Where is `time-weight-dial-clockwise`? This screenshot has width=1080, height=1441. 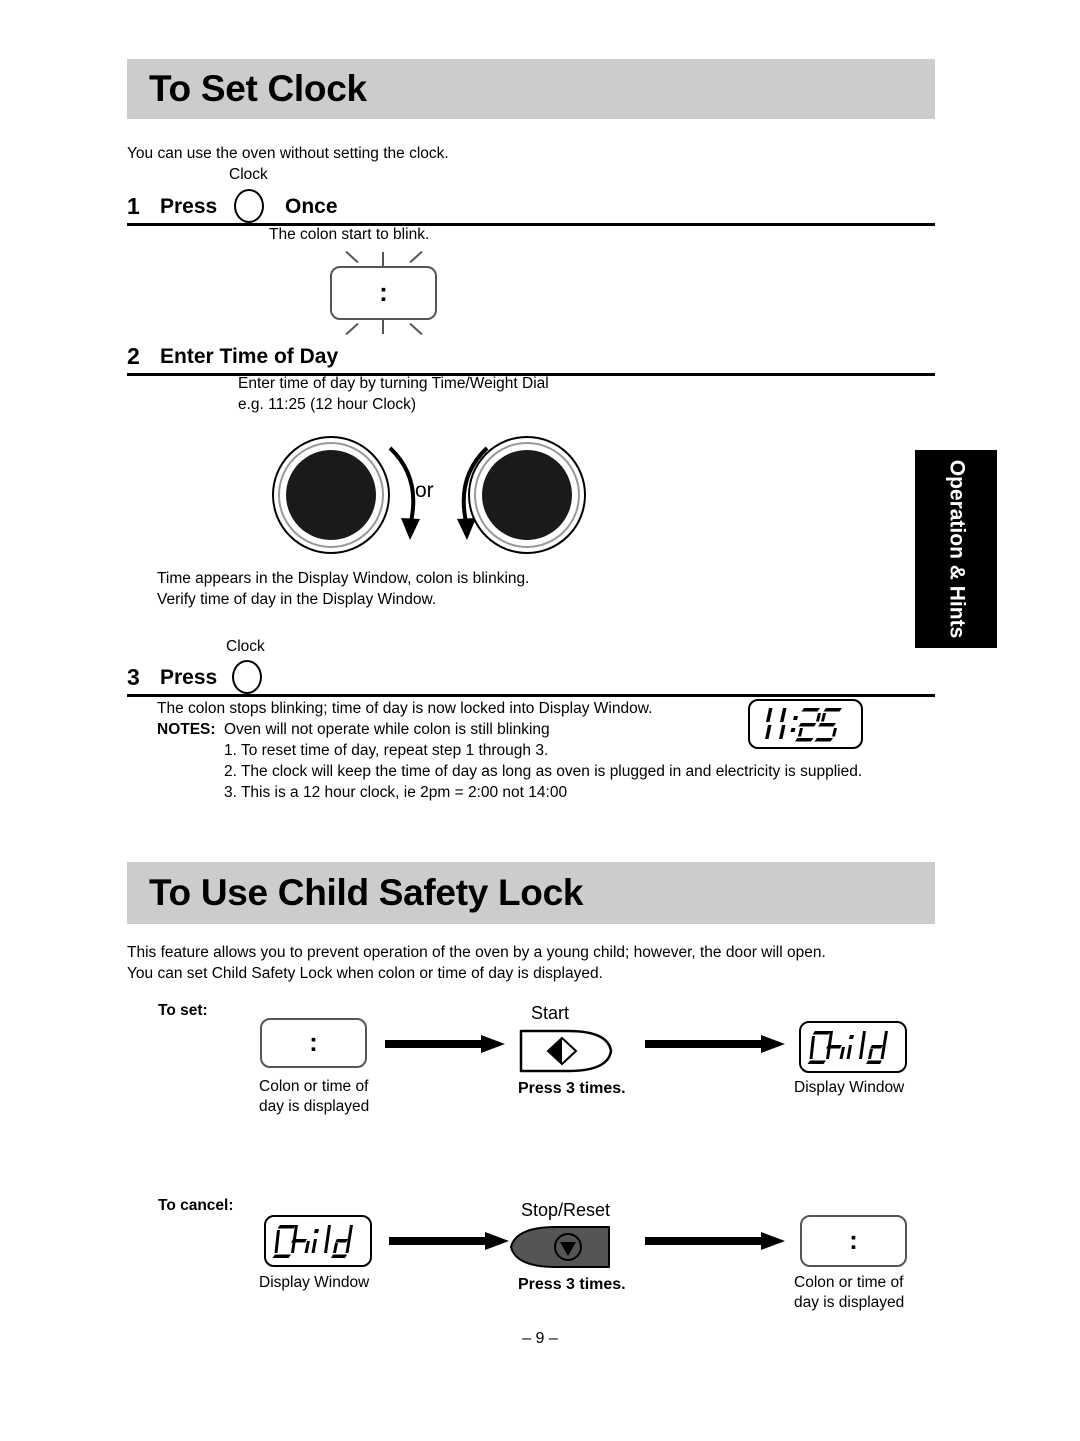 time-weight-dial-clockwise is located at coordinates (331, 495).